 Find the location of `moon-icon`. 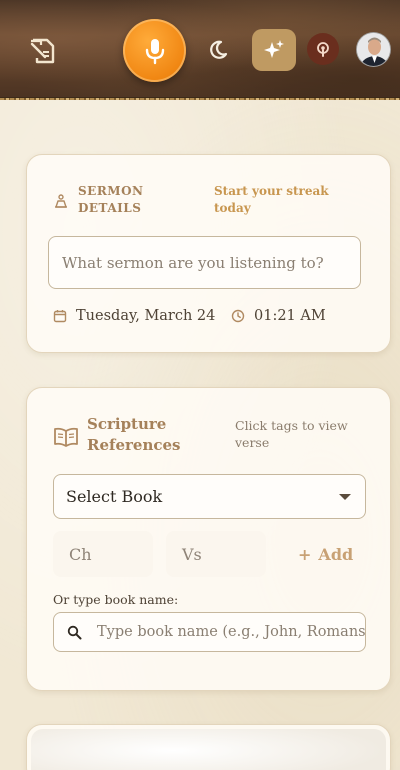

moon-icon is located at coordinates (218, 50).